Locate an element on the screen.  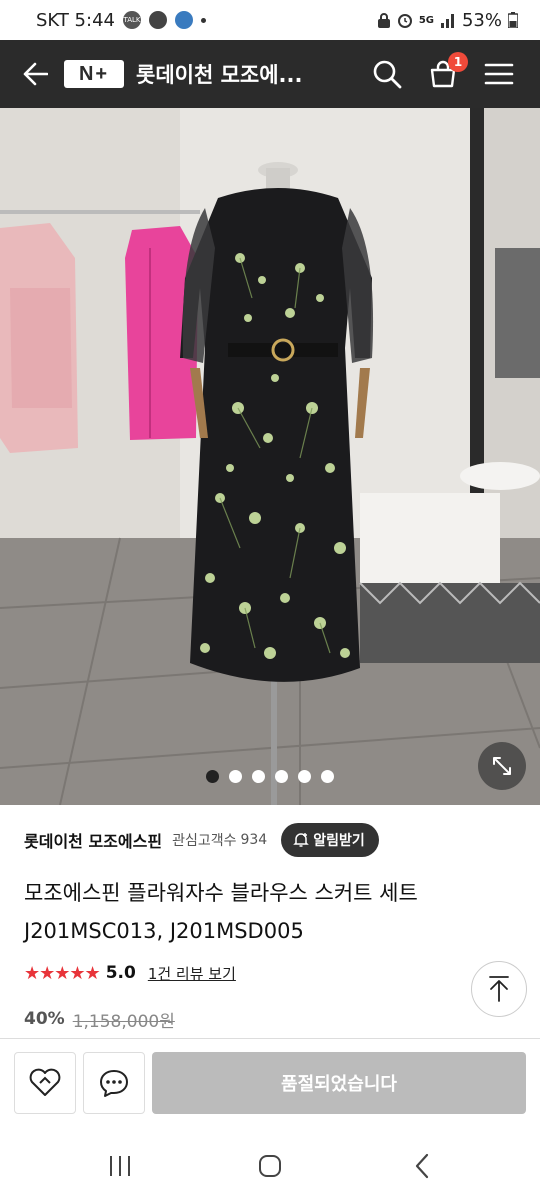
recent-apps-icon is located at coordinates (120, 1166).